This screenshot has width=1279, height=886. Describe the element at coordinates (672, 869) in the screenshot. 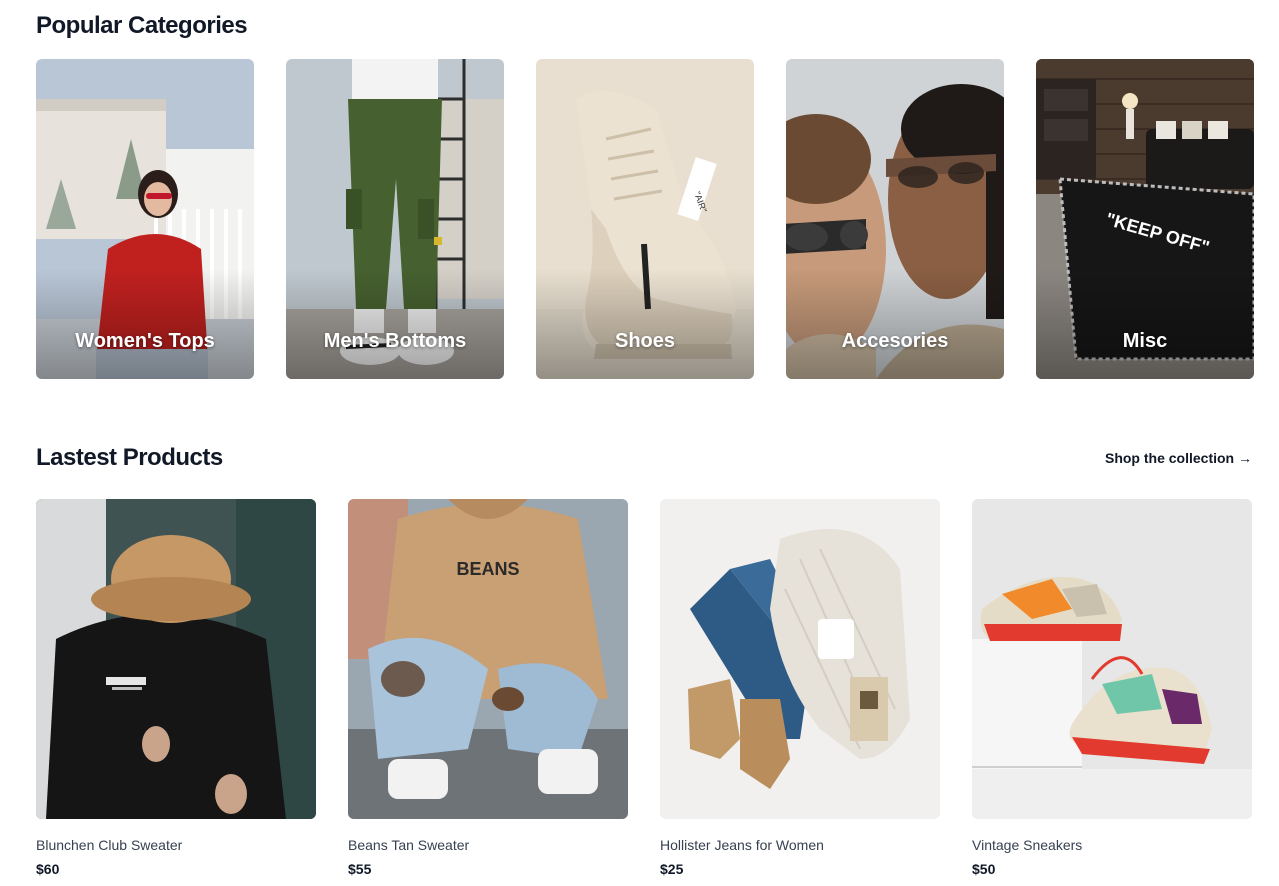

I see `product-price: $25` at that location.